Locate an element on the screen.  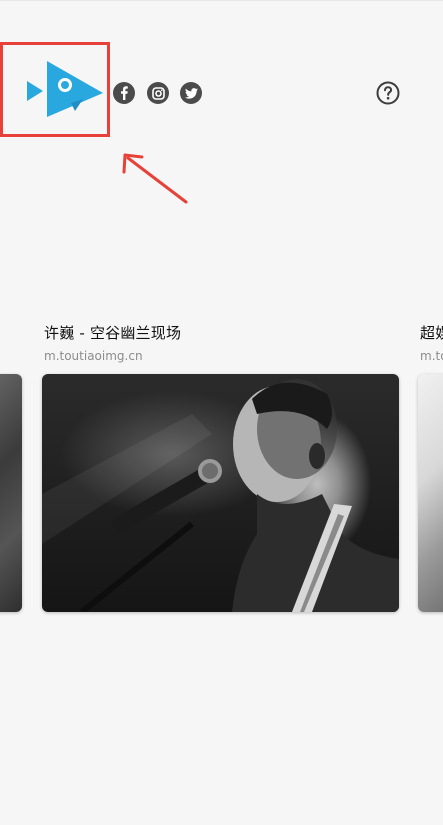
previous-card-image is located at coordinates (11, 493).